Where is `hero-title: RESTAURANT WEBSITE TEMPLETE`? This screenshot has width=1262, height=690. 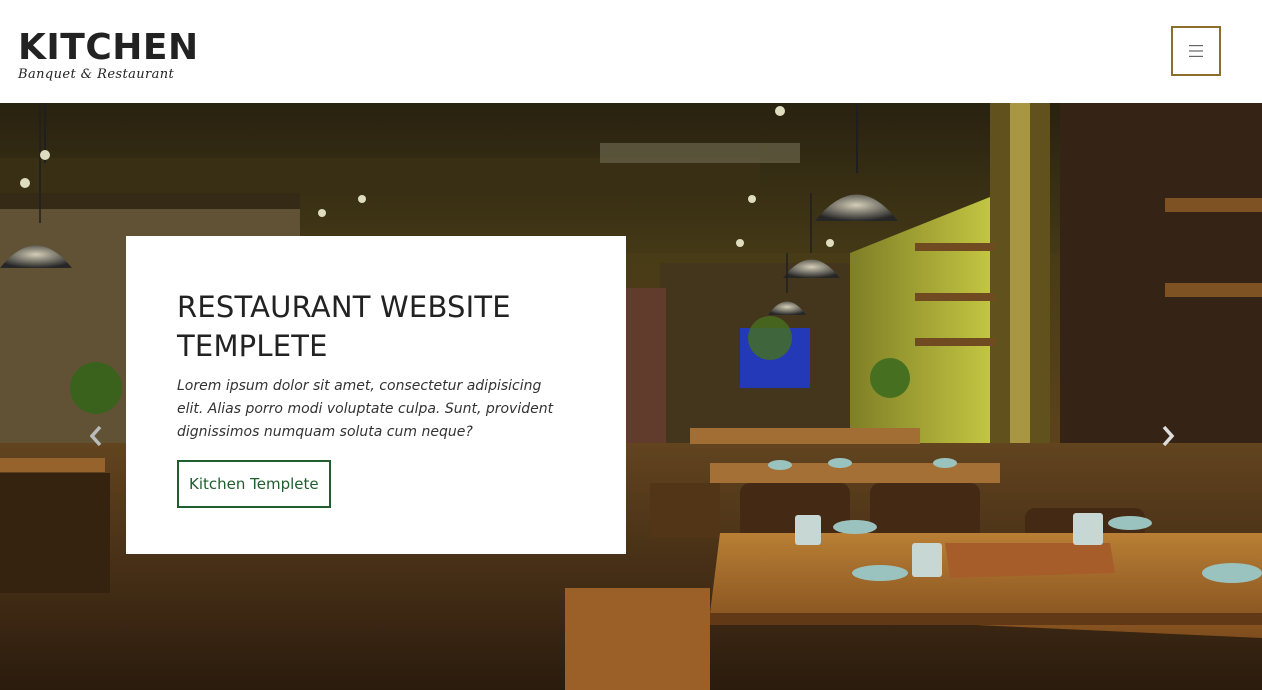
hero-title: RESTAURANT WEBSITE TEMPLETE is located at coordinates (344, 326).